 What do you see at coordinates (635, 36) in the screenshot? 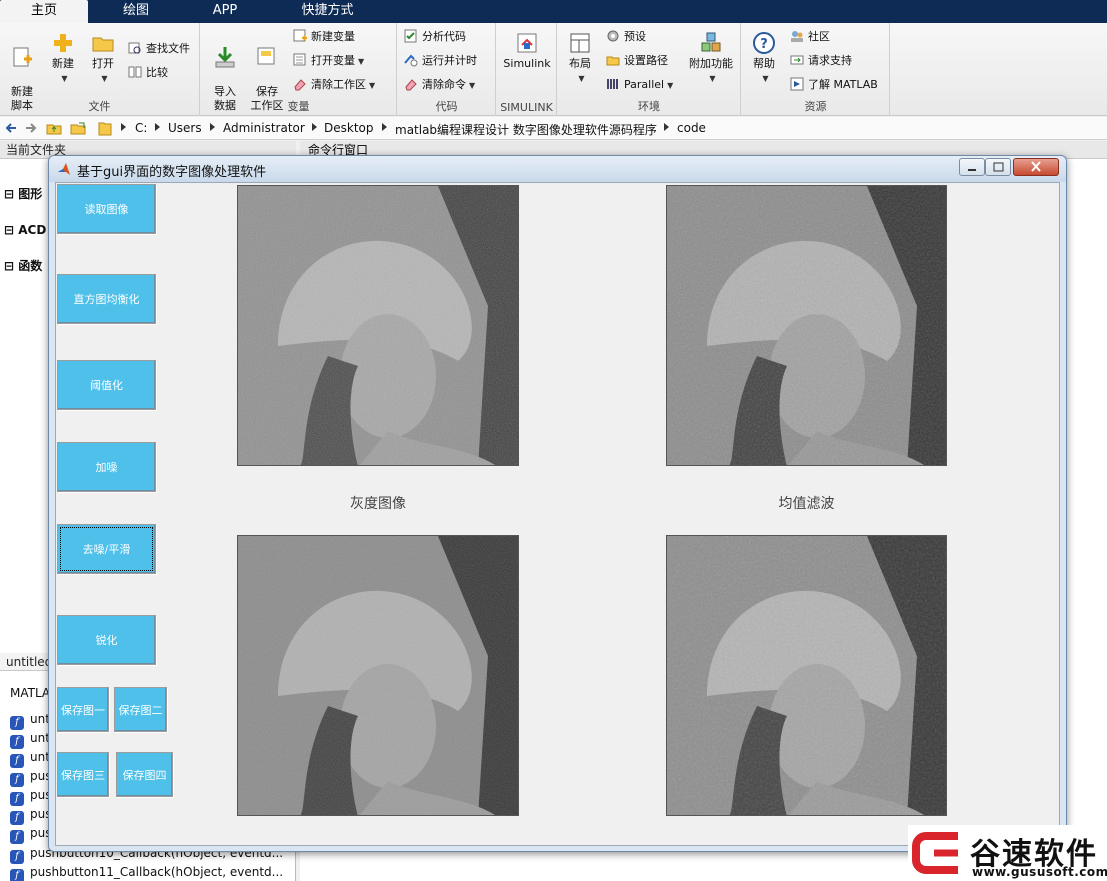
I see `preferences-label: 预设` at bounding box center [635, 36].